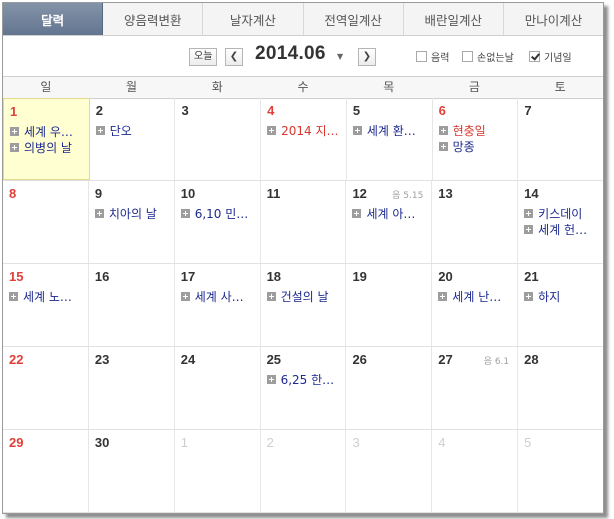 The image size is (614, 519). I want to click on day-cell: 13, so click(475, 222).